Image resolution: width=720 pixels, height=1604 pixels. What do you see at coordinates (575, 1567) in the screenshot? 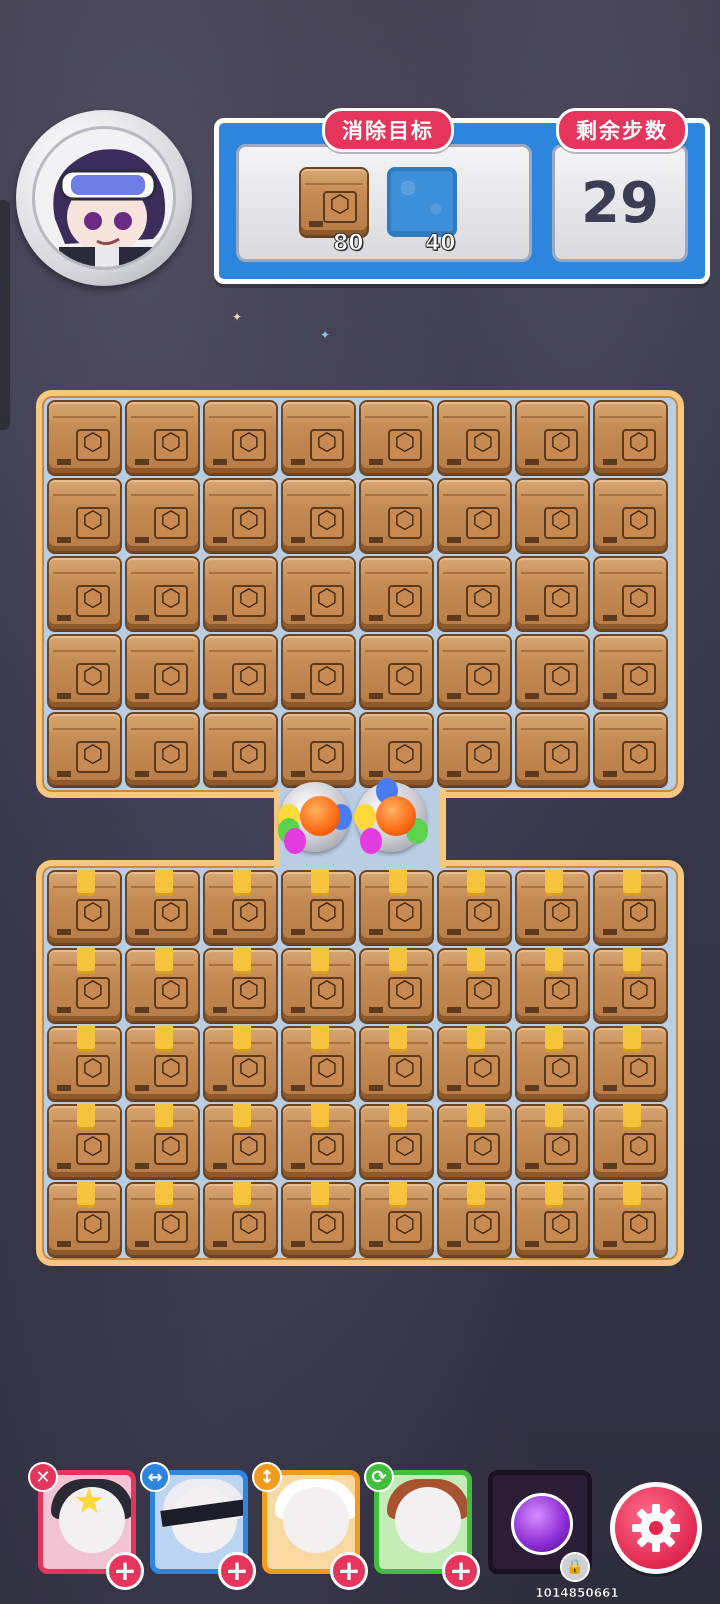
I see `lock-icon: 🔒` at bounding box center [575, 1567].